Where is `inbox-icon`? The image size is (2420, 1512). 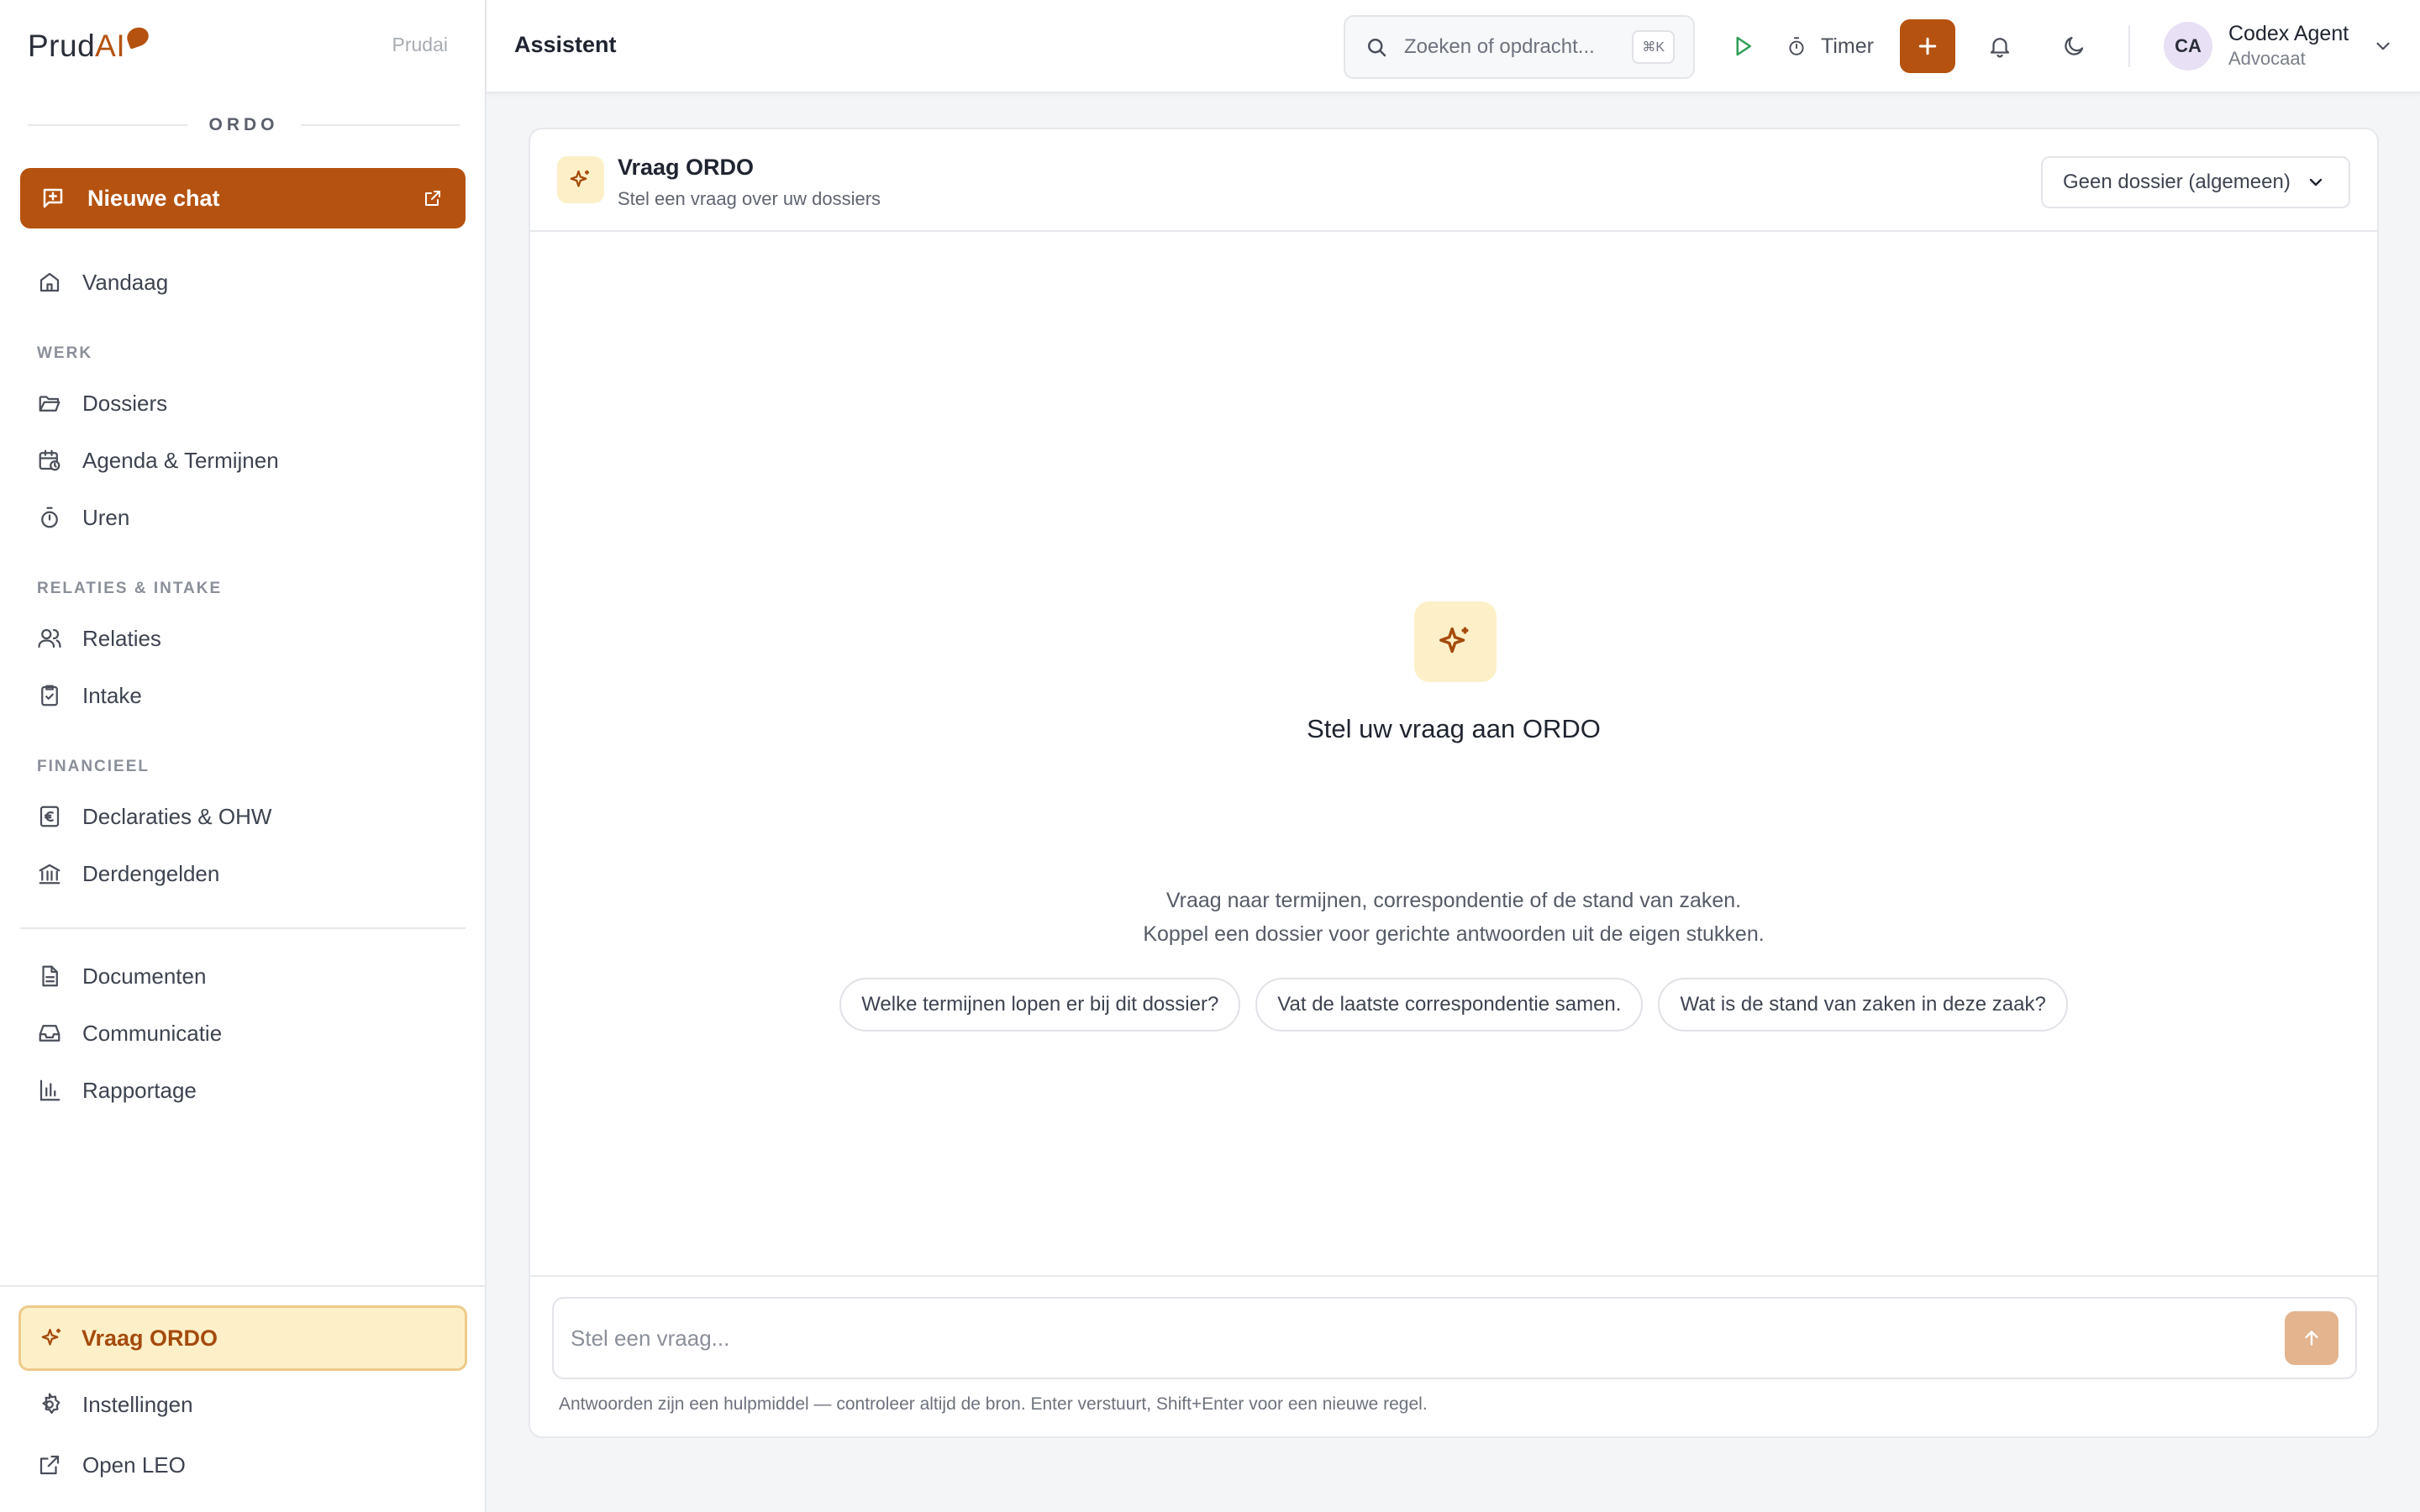 inbox-icon is located at coordinates (50, 1033).